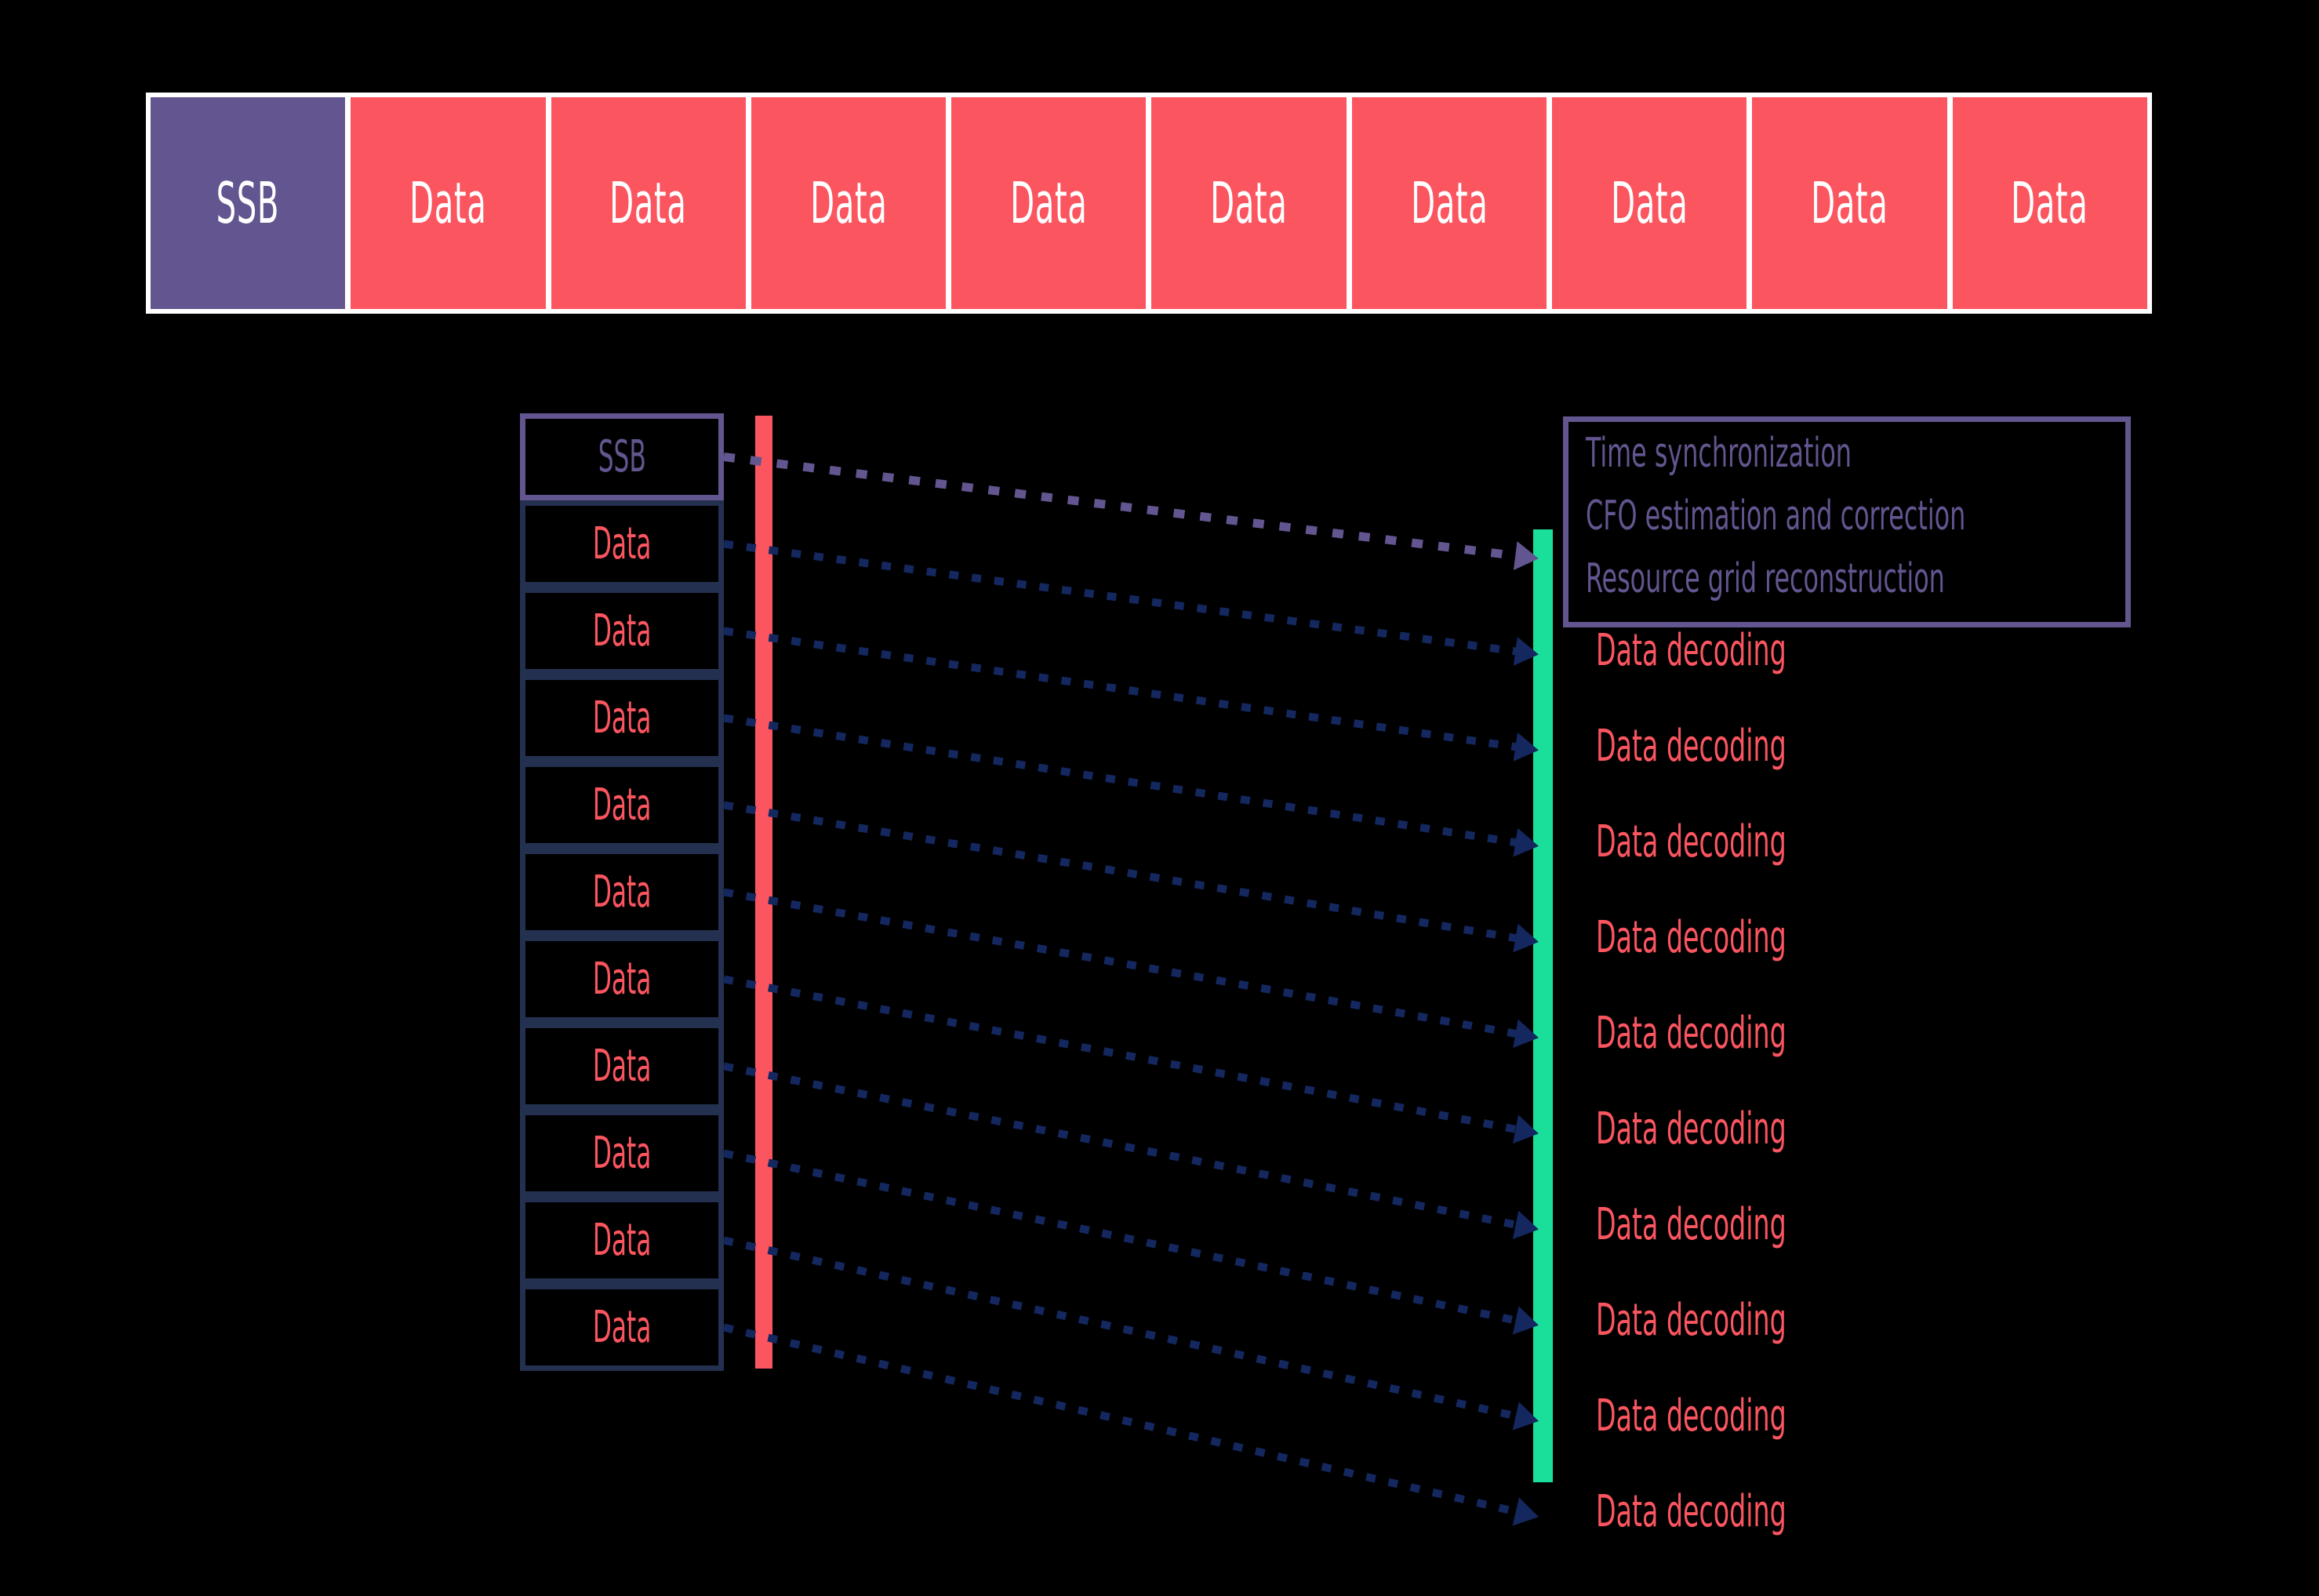 The width and height of the screenshot is (2319, 1596). I want to click on data-decoding-label-9: Data decoding, so click(1691, 1511).